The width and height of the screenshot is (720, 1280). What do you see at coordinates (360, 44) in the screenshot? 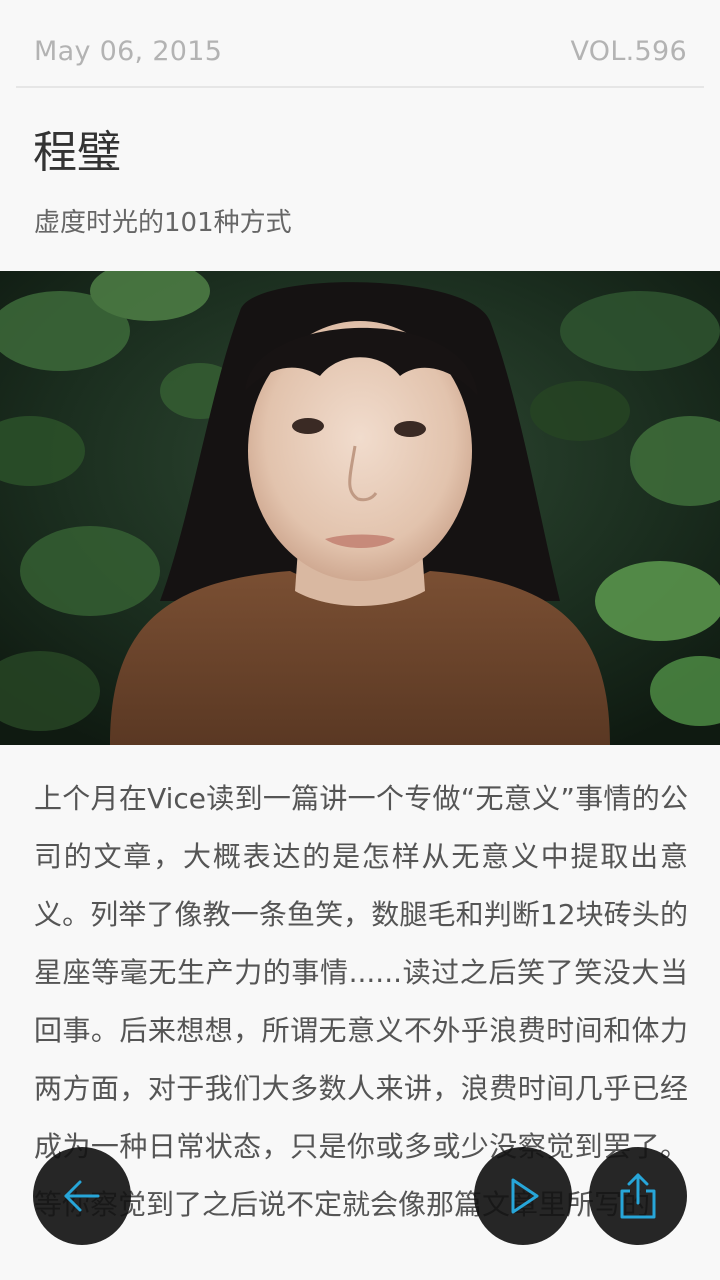
I see `header-bar: May 06, 2015 VOL.596` at bounding box center [360, 44].